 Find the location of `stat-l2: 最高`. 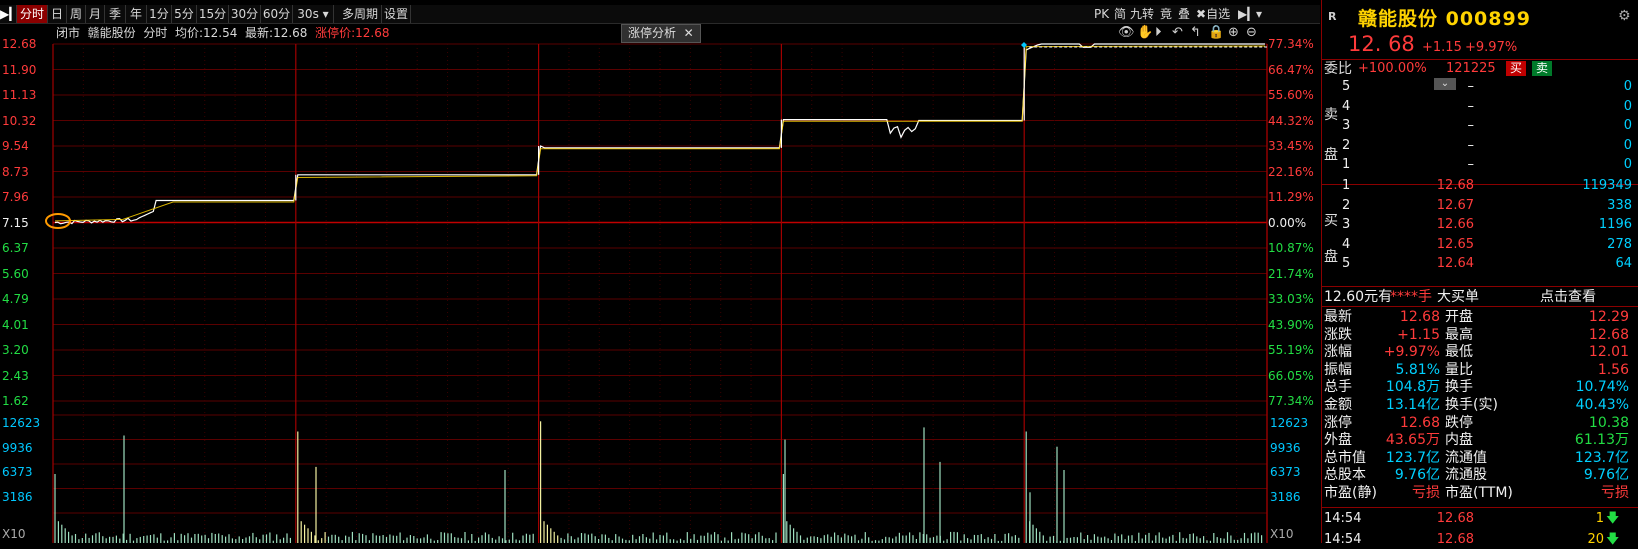

stat-l2: 最高 is located at coordinates (1459, 334).